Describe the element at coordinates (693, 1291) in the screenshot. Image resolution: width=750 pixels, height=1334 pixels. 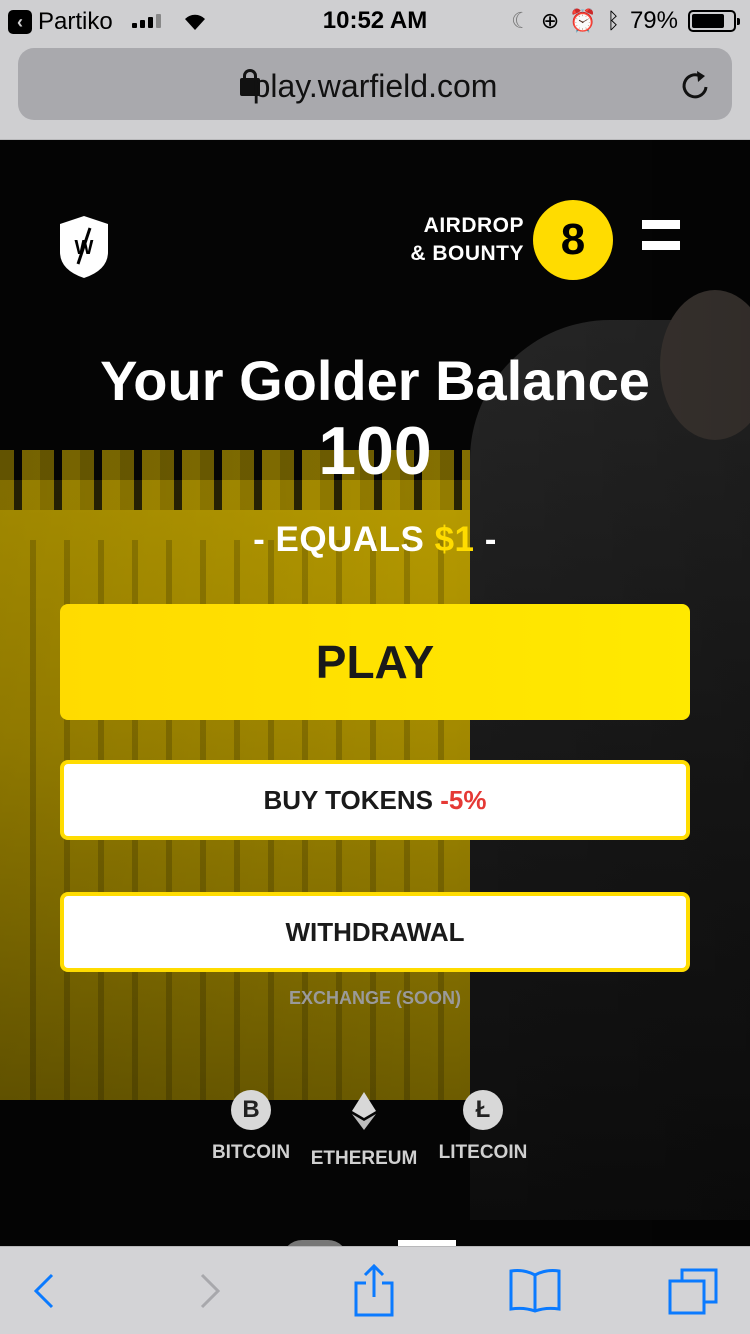
I see `tabs-icon` at that location.